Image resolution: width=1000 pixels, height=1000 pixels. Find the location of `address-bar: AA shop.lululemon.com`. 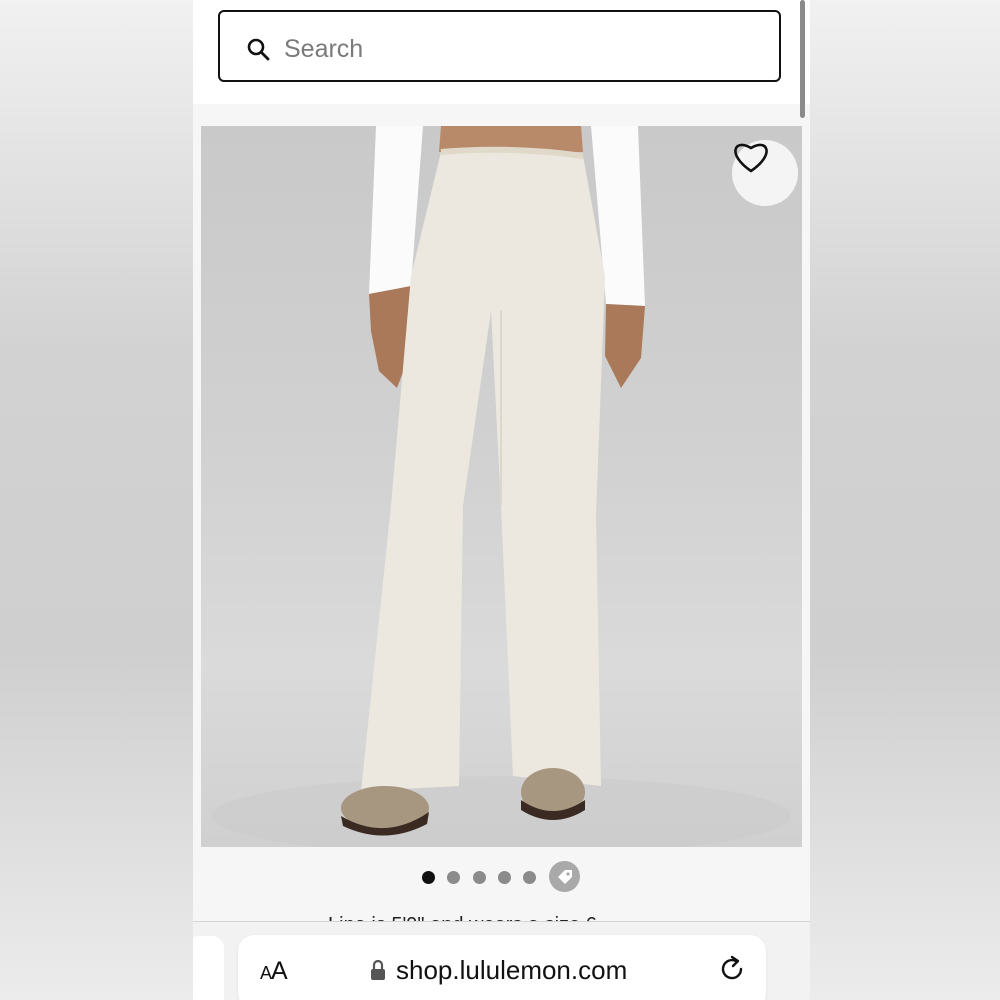

address-bar: AA shop.lululemon.com is located at coordinates (502, 967).